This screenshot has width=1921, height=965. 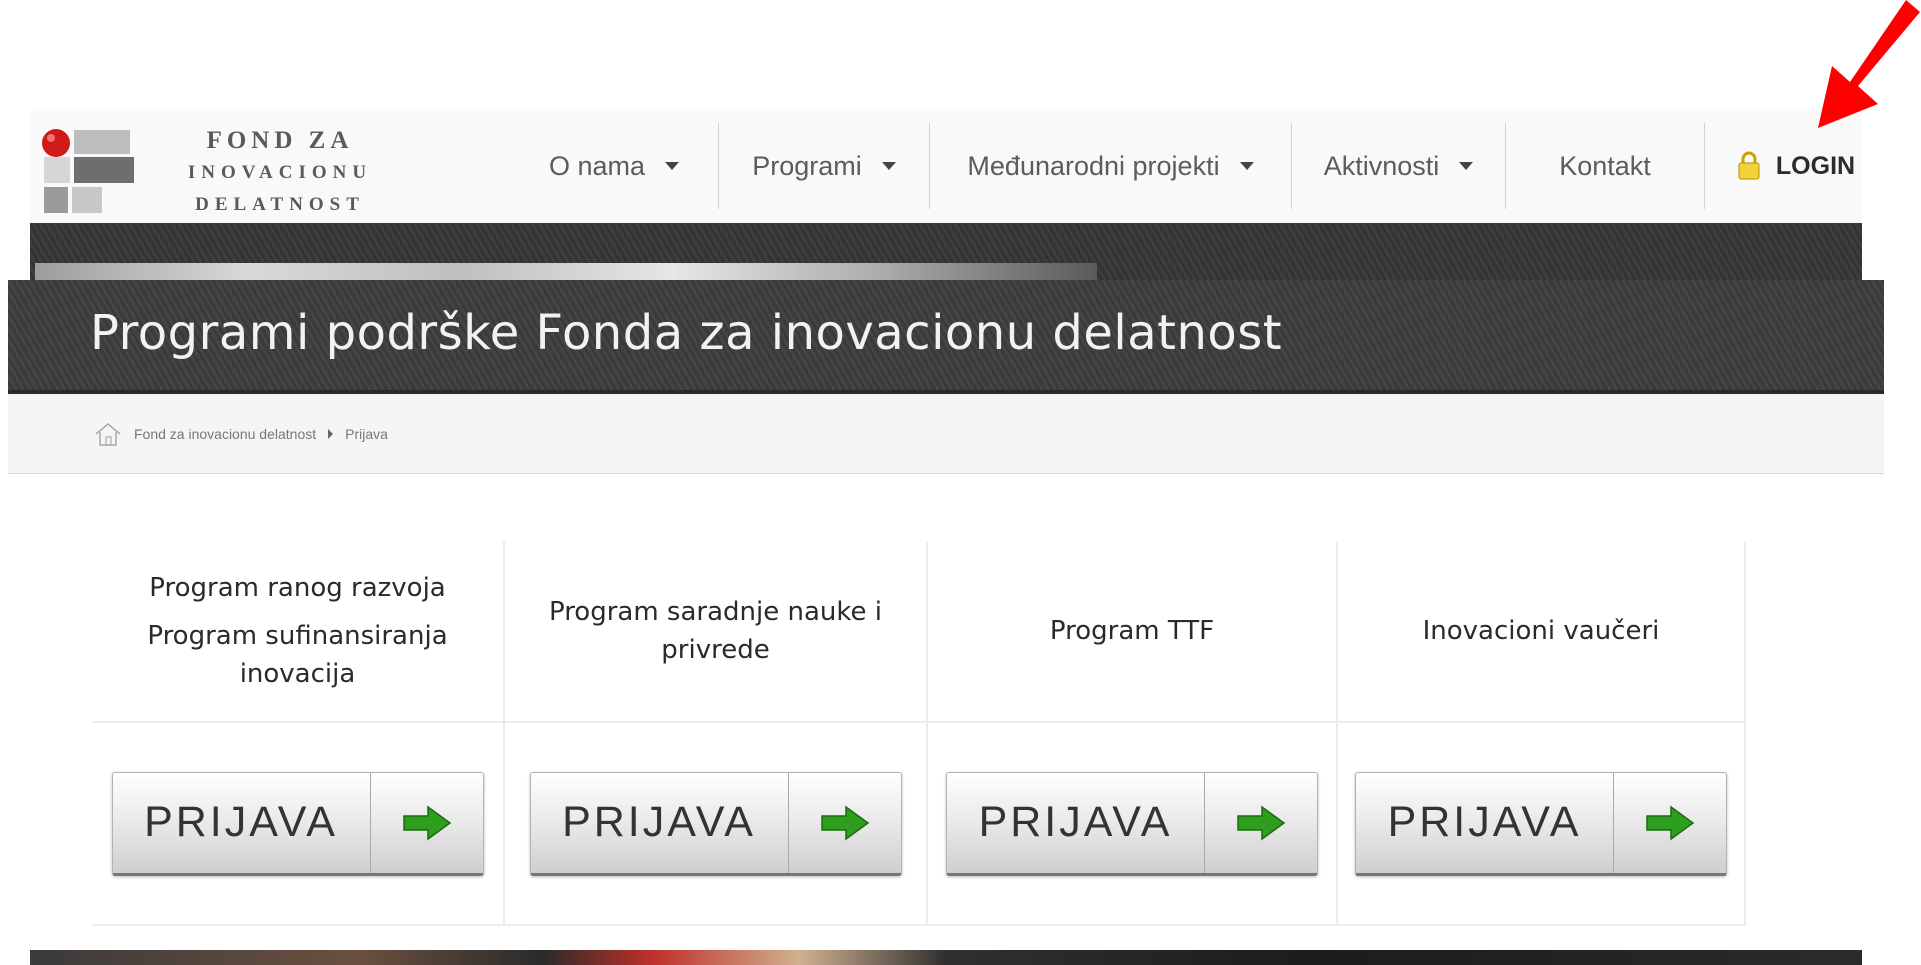 I want to click on program-cell-2: Program saradnje nauke i privrede, so click(x=716, y=632).